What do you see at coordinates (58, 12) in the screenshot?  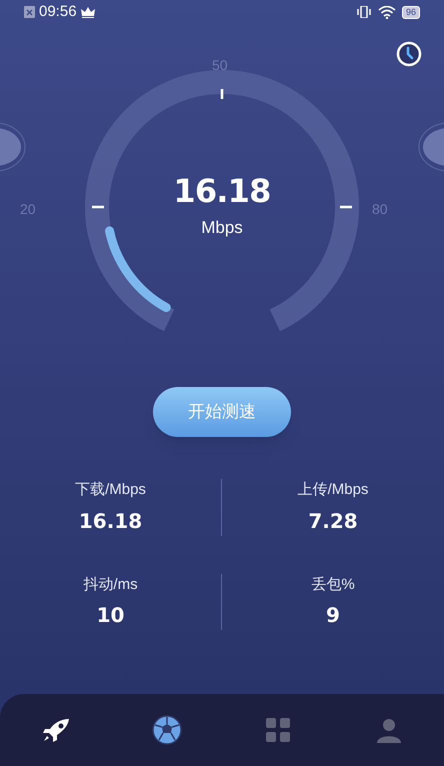 I see `status-time: 09:56` at bounding box center [58, 12].